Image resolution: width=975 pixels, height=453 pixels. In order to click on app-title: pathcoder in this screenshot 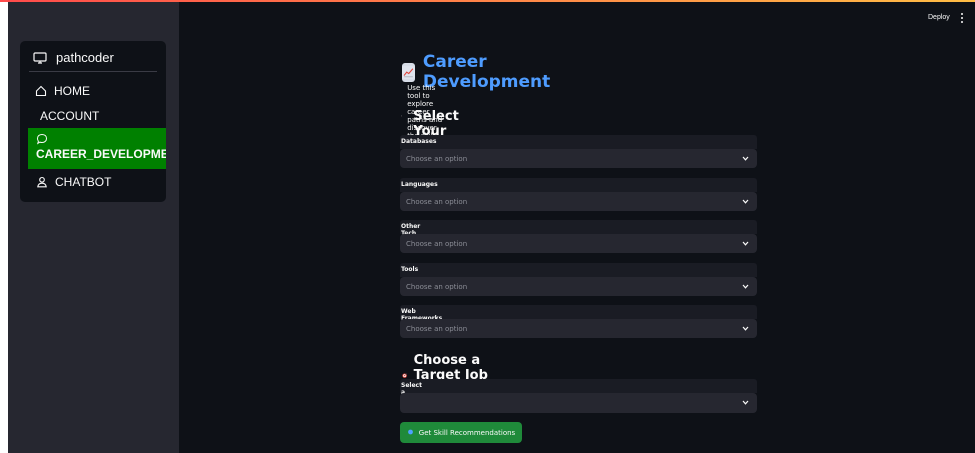, I will do `click(73, 57)`.